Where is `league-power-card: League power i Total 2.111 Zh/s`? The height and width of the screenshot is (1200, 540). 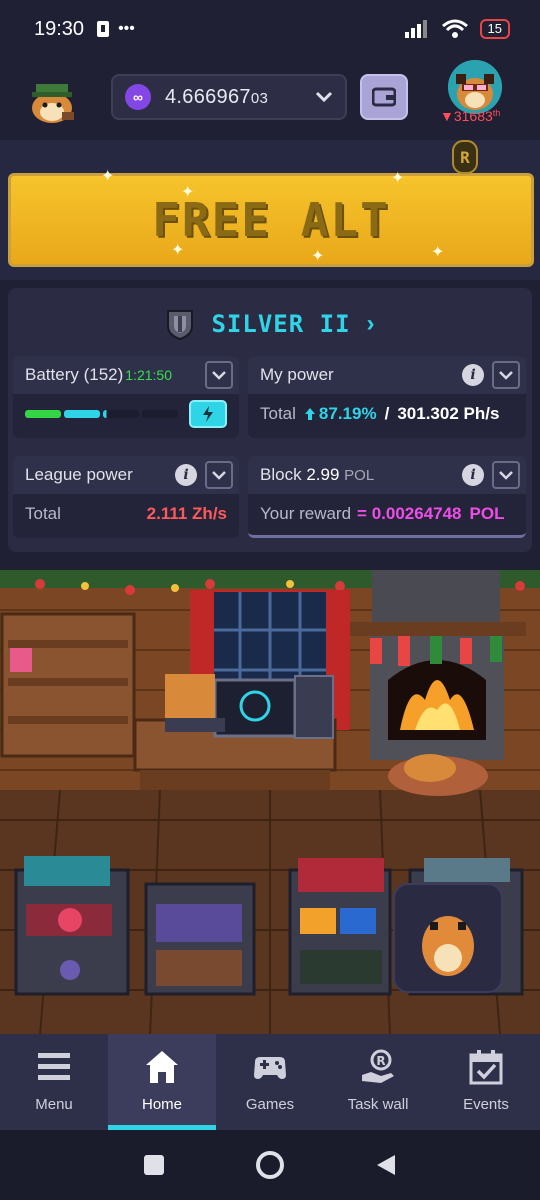
league-power-card: League power i Total 2.111 Zh/s is located at coordinates (126, 497).